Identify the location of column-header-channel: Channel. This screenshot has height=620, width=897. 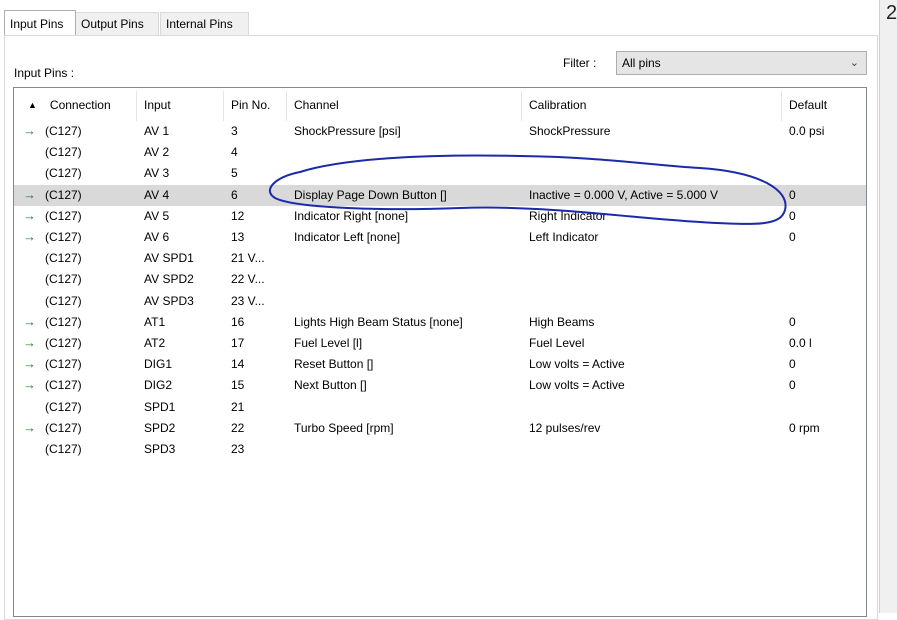
(316, 106).